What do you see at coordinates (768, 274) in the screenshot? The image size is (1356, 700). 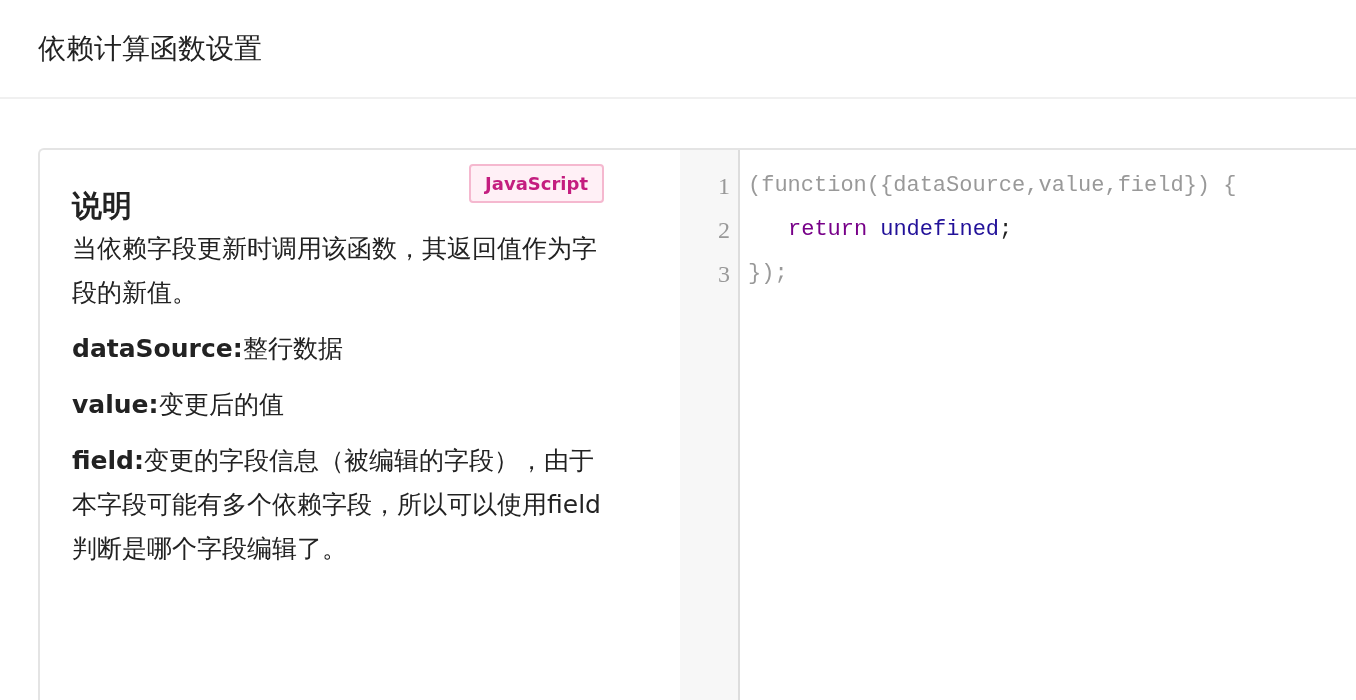 I see `code-line: });` at bounding box center [768, 274].